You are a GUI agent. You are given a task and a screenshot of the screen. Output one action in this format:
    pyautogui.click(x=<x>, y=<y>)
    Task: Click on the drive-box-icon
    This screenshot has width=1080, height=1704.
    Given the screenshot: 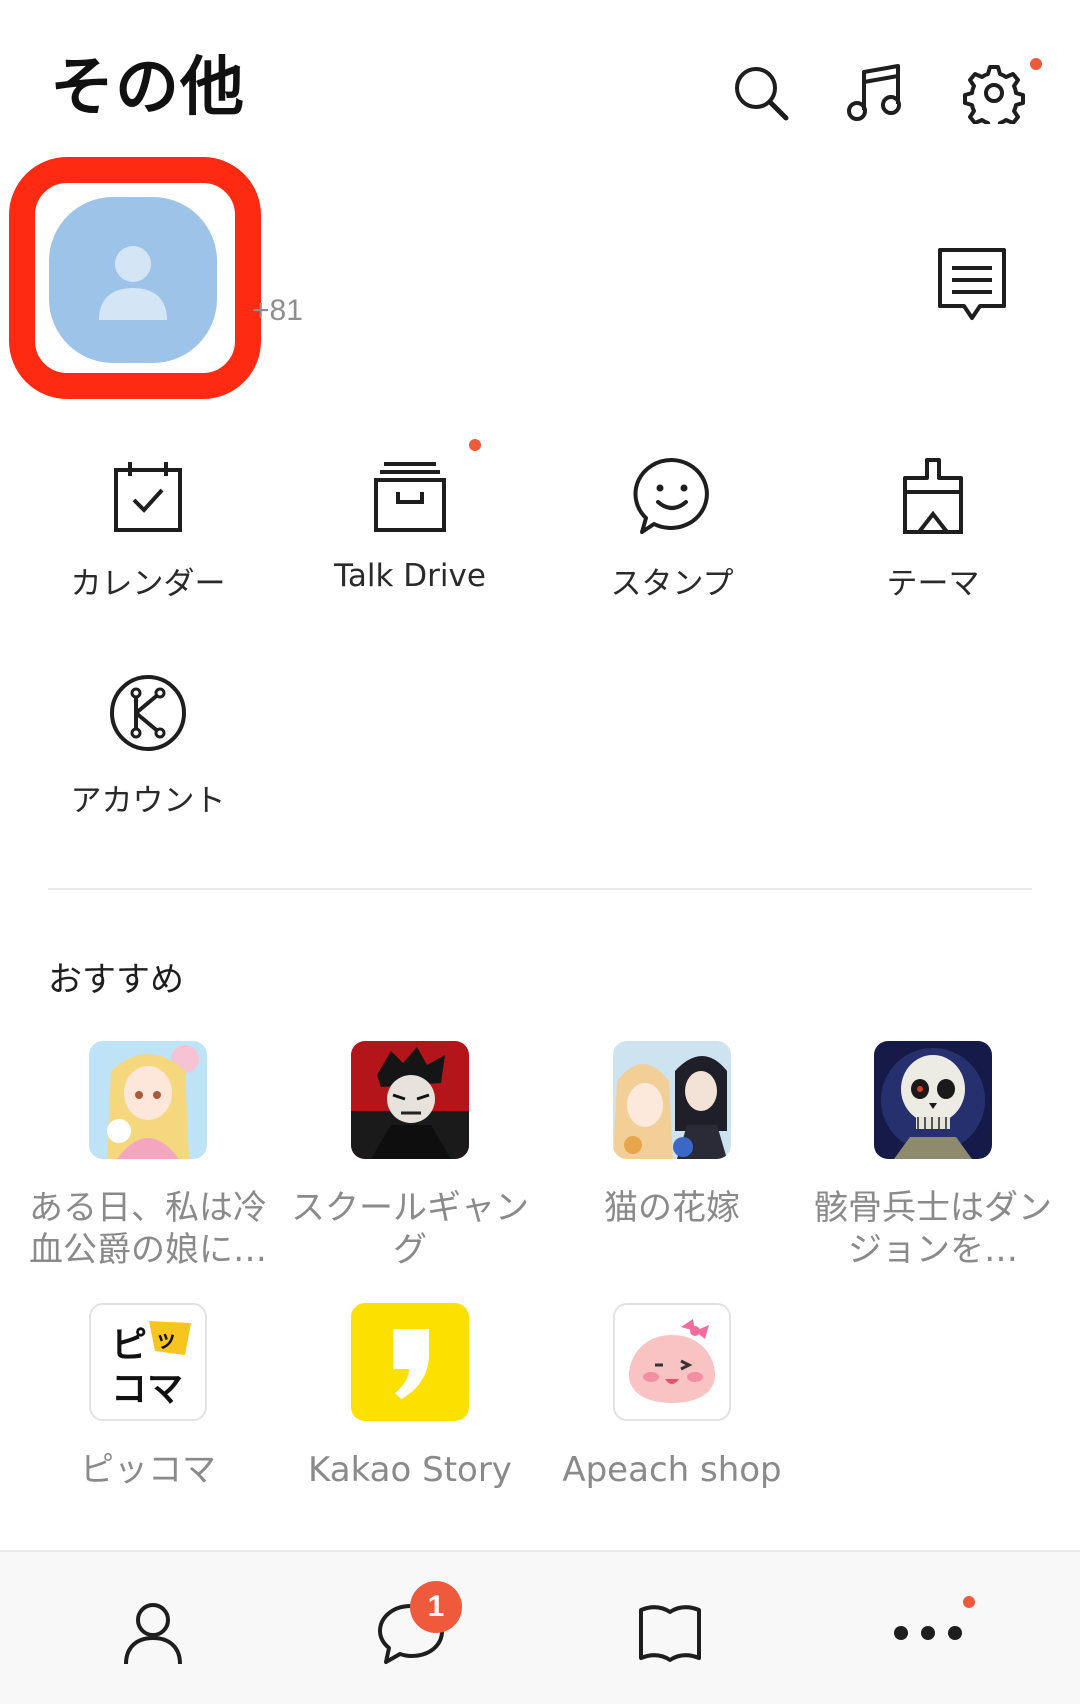 What is the action you would take?
    pyautogui.click(x=410, y=496)
    